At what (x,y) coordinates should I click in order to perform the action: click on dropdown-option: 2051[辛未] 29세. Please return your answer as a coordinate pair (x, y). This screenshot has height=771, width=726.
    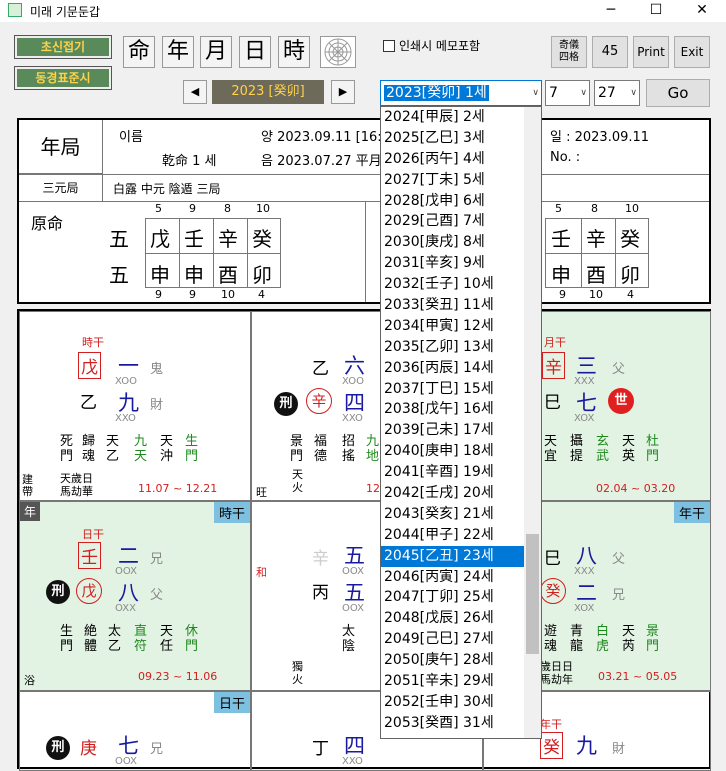
    Looking at the image, I should click on (461, 681).